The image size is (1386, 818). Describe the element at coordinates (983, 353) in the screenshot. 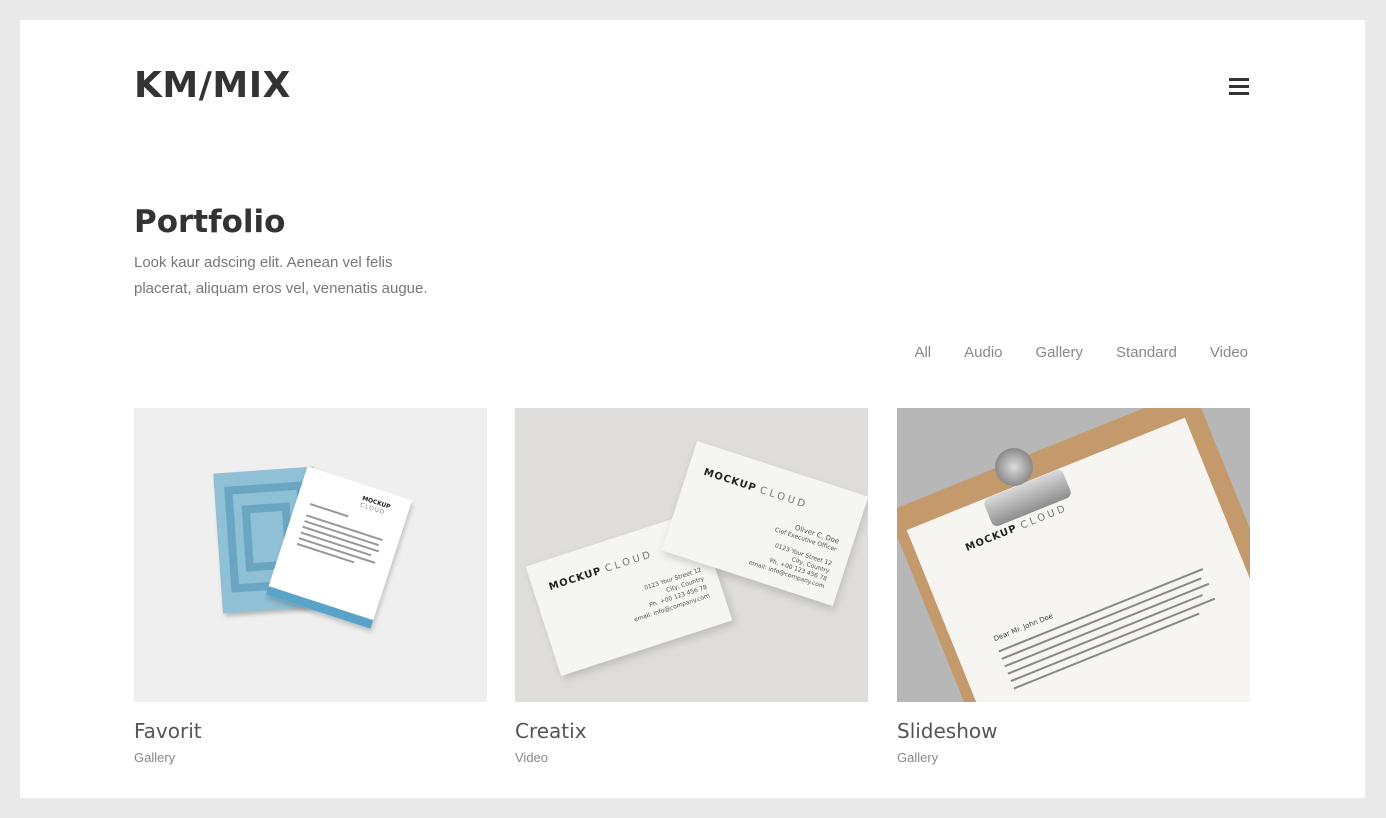

I see `filter-audio: Audio` at that location.